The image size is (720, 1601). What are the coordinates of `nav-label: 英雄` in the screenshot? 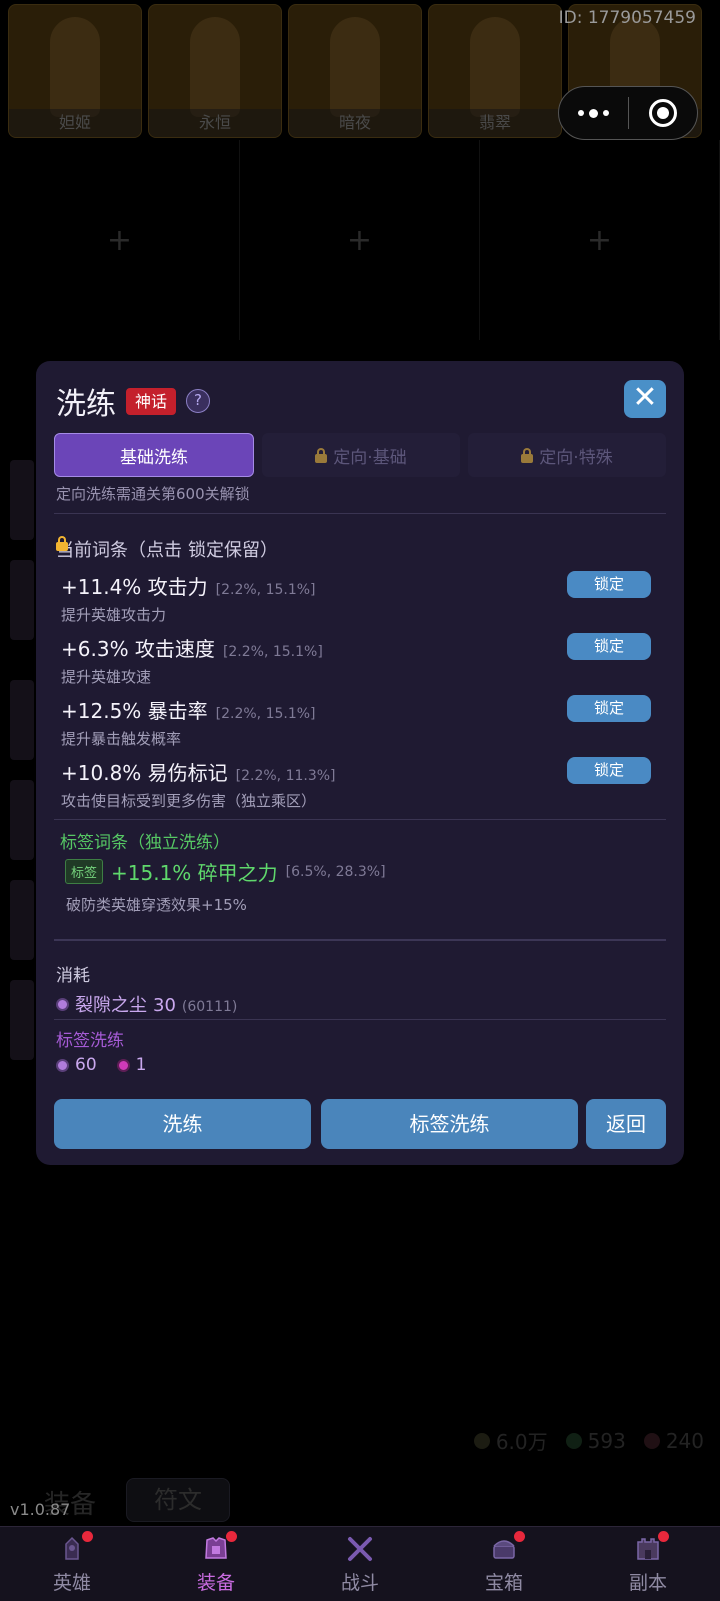 It's located at (71, 1583).